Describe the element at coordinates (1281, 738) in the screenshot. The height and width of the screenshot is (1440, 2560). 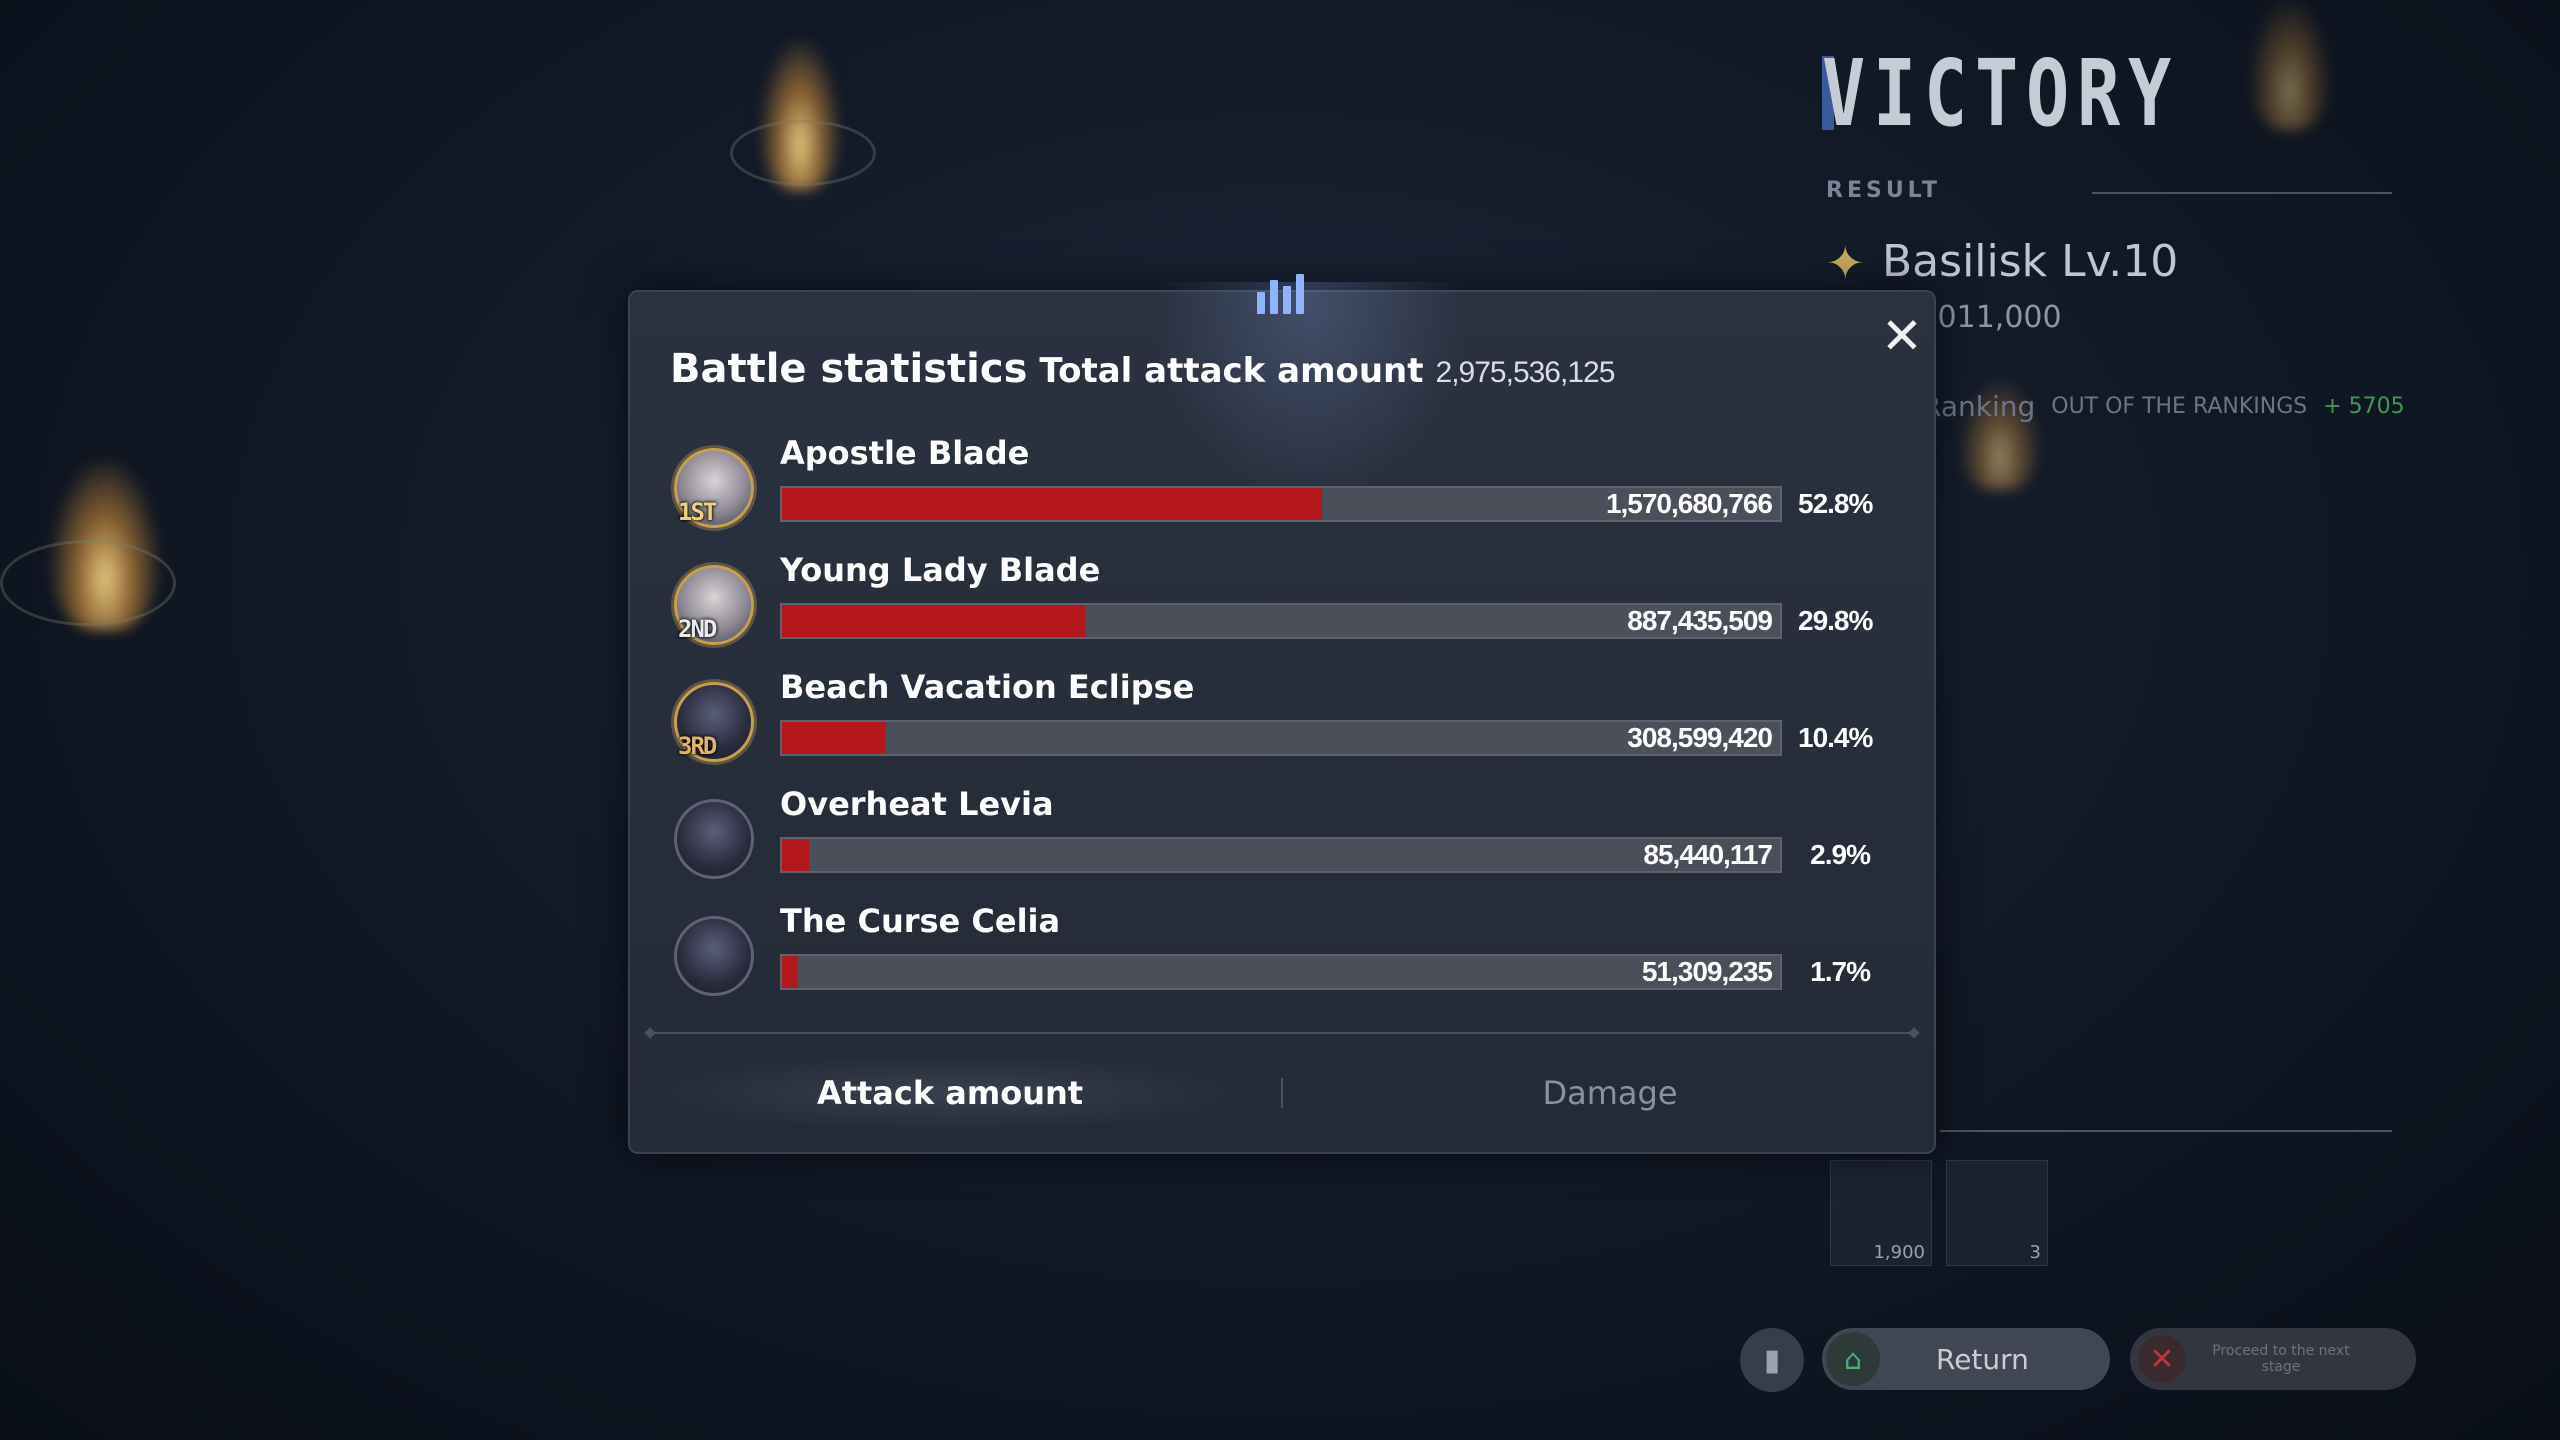
I see `attack-bar-track: 308,599,420` at that location.